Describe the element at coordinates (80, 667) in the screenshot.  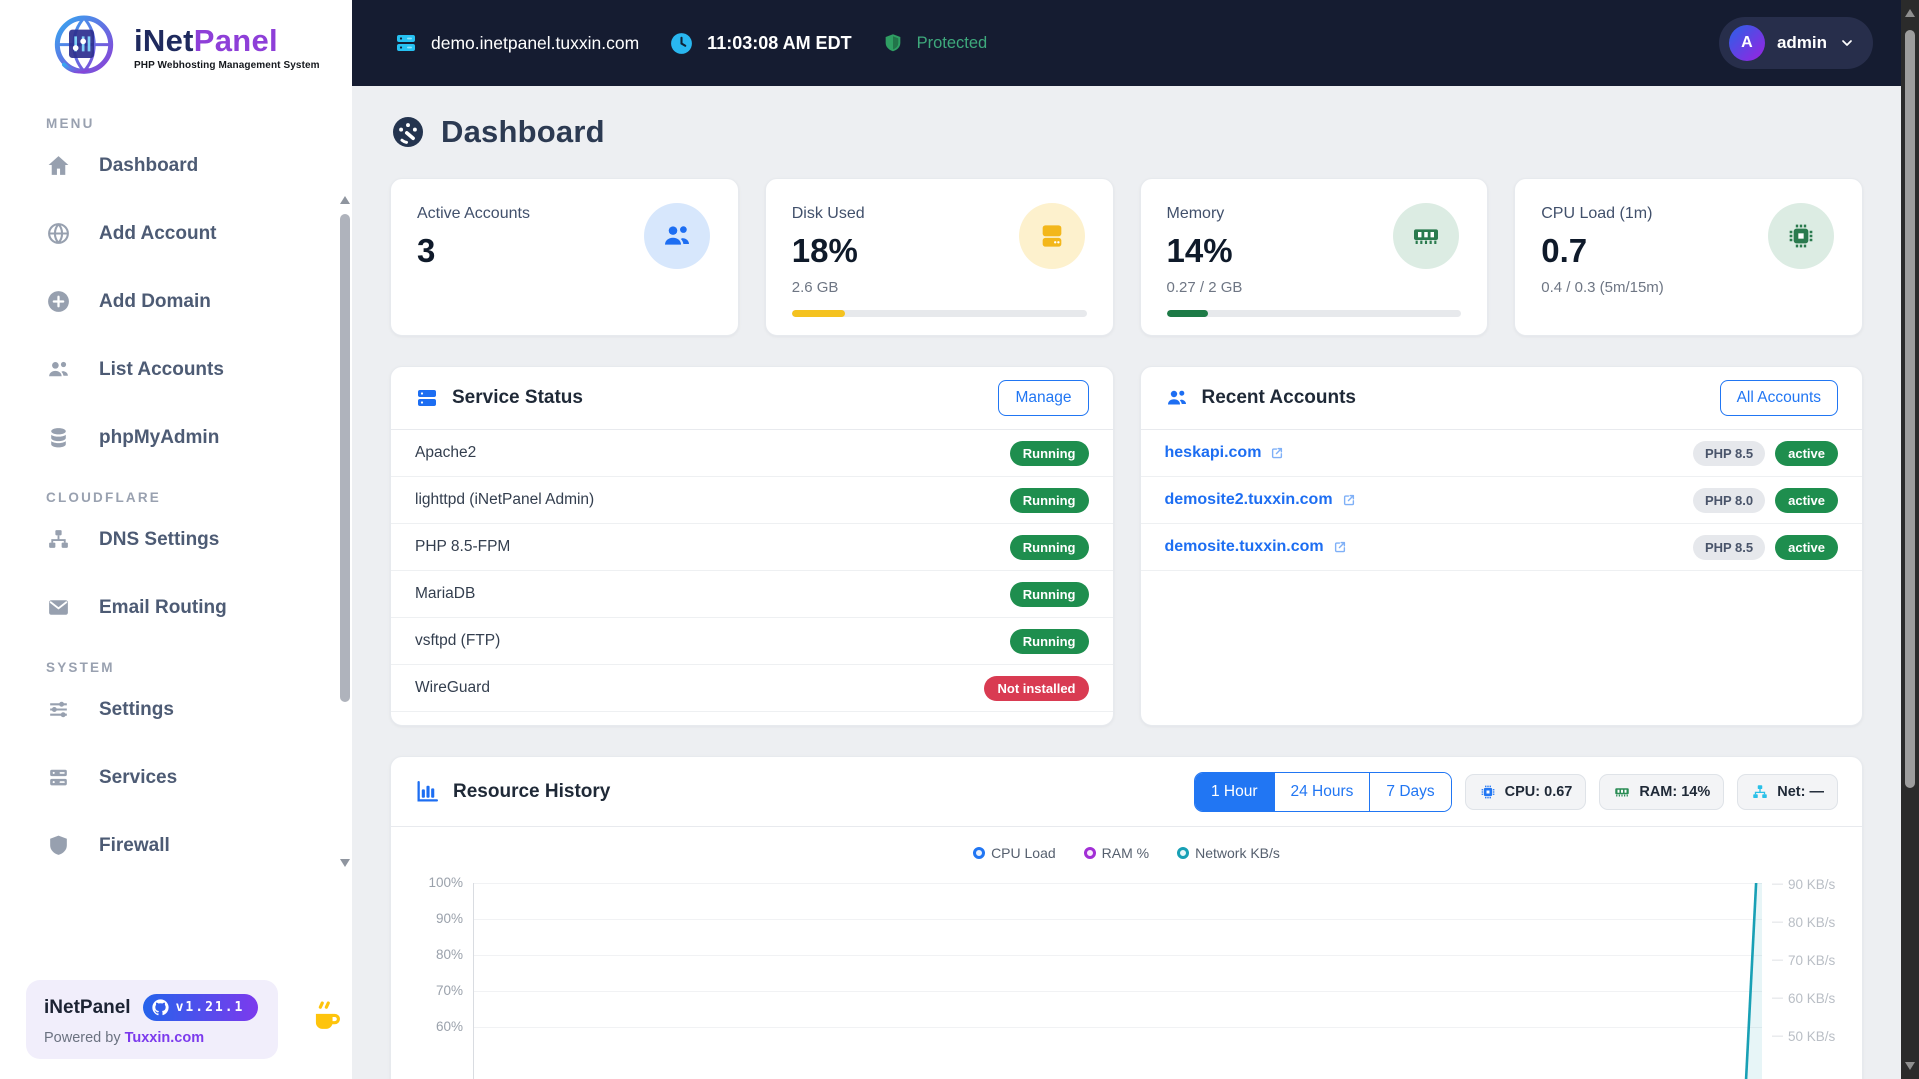
I see `nav-section-system: SYSTEM` at that location.